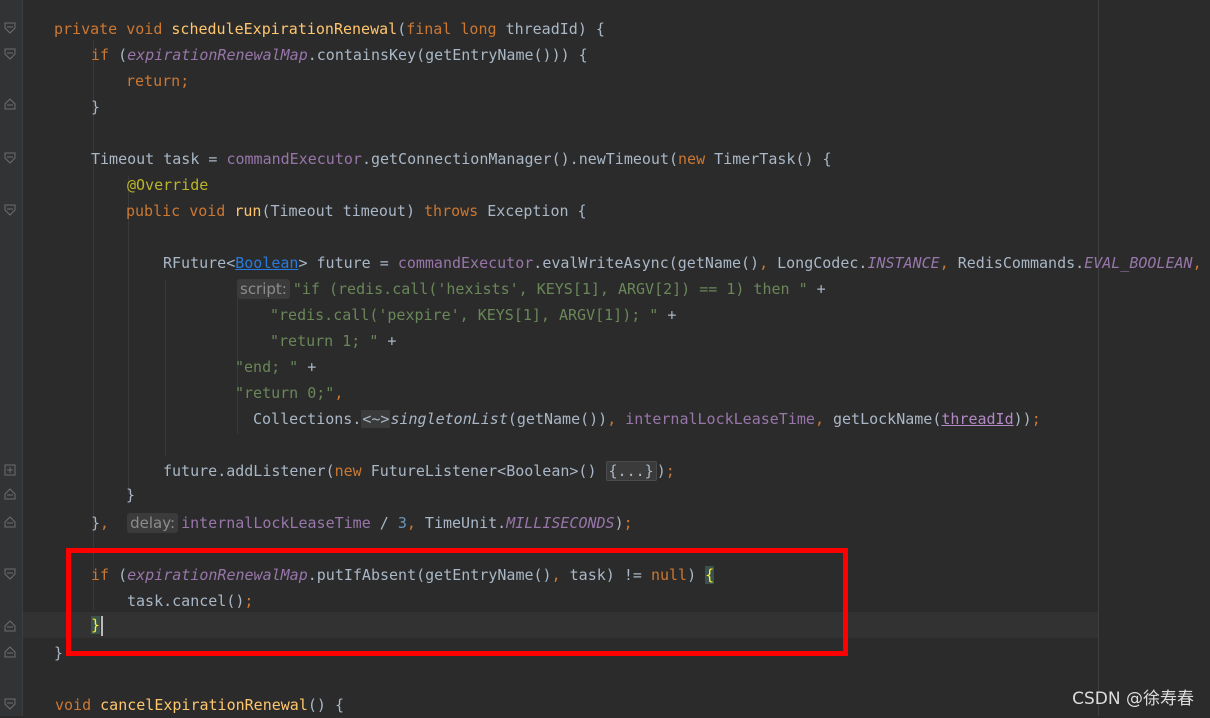  I want to click on constant: MILLISECONDS, so click(560, 523).